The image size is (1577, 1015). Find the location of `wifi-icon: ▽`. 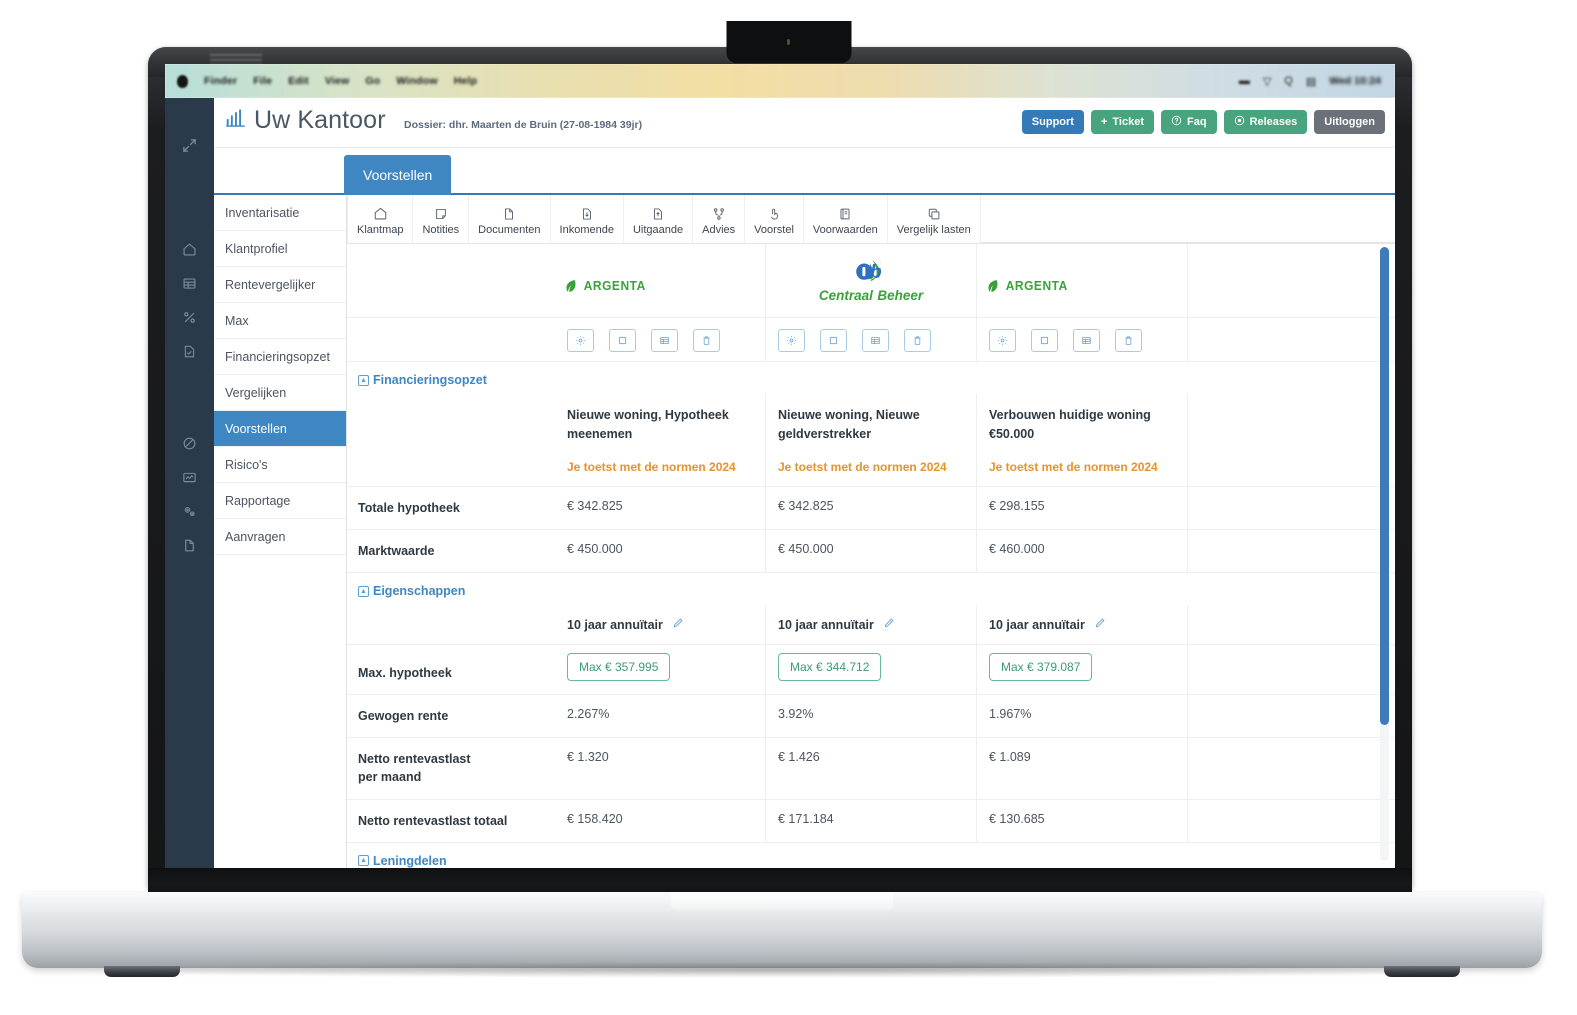

wifi-icon: ▽ is located at coordinates (1267, 81).